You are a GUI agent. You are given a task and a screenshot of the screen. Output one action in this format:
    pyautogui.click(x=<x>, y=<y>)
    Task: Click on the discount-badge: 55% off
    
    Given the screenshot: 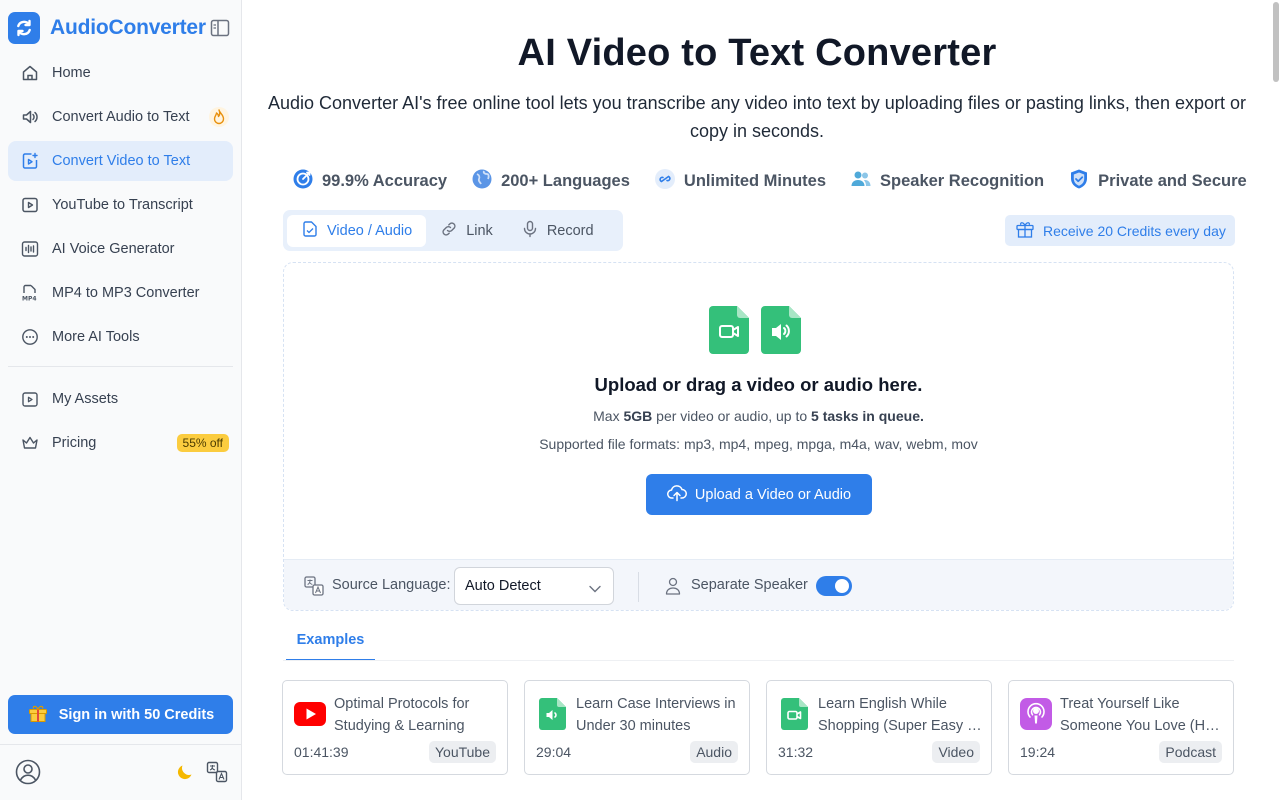 What is the action you would take?
    pyautogui.click(x=202, y=443)
    